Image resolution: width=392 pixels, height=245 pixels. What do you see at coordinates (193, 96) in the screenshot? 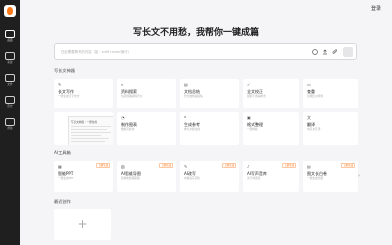
I see `tool-subtitle: 长文档快速提炼` at bounding box center [193, 96].